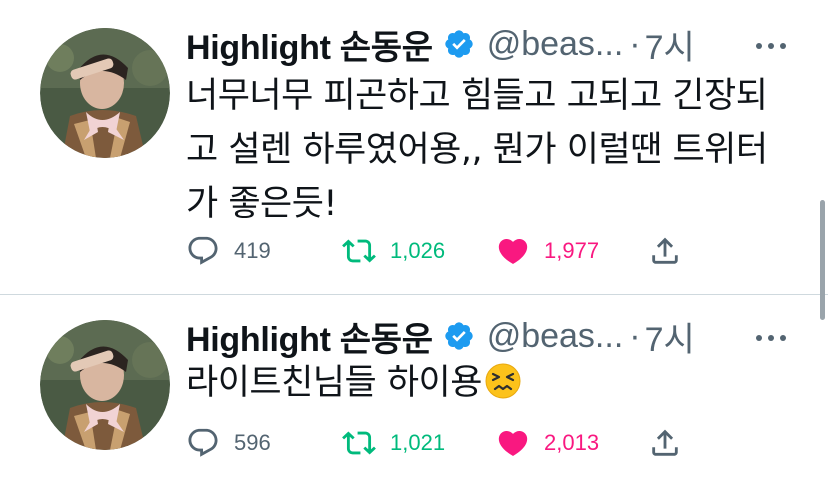  I want to click on reply-button: 596, so click(228, 443).